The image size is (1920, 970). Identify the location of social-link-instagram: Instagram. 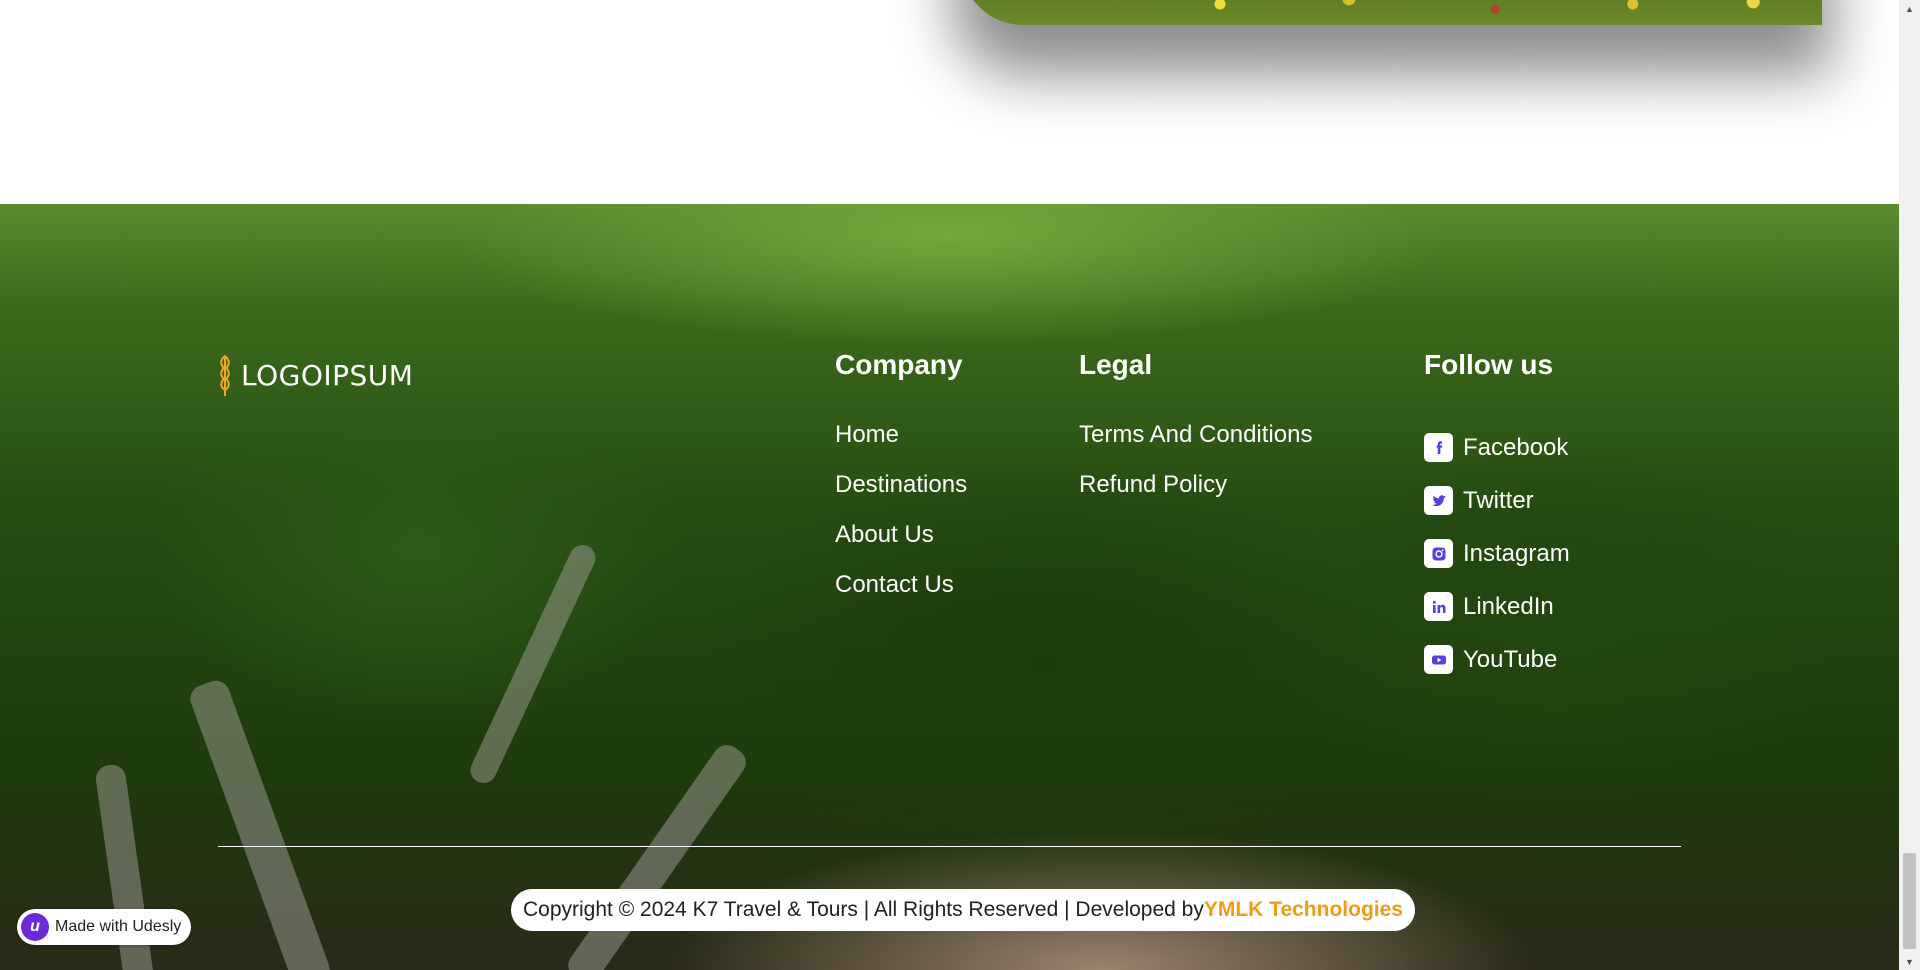
(1497, 553).